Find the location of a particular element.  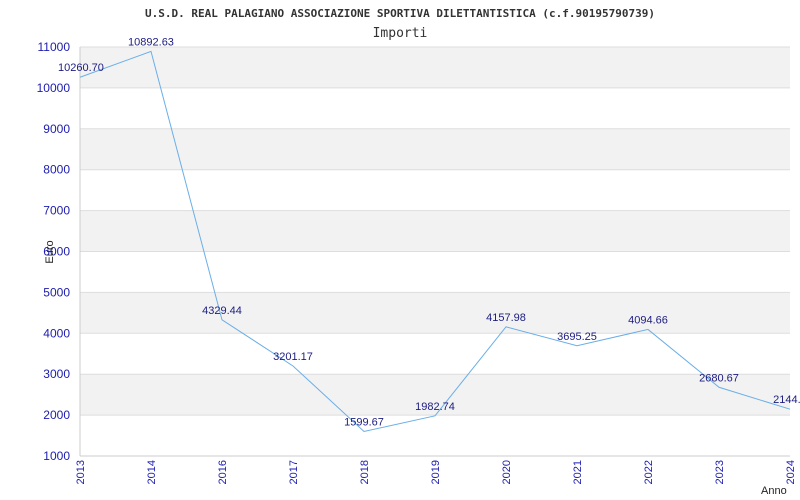

y-tick-label: 5000 is located at coordinates (56, 292).